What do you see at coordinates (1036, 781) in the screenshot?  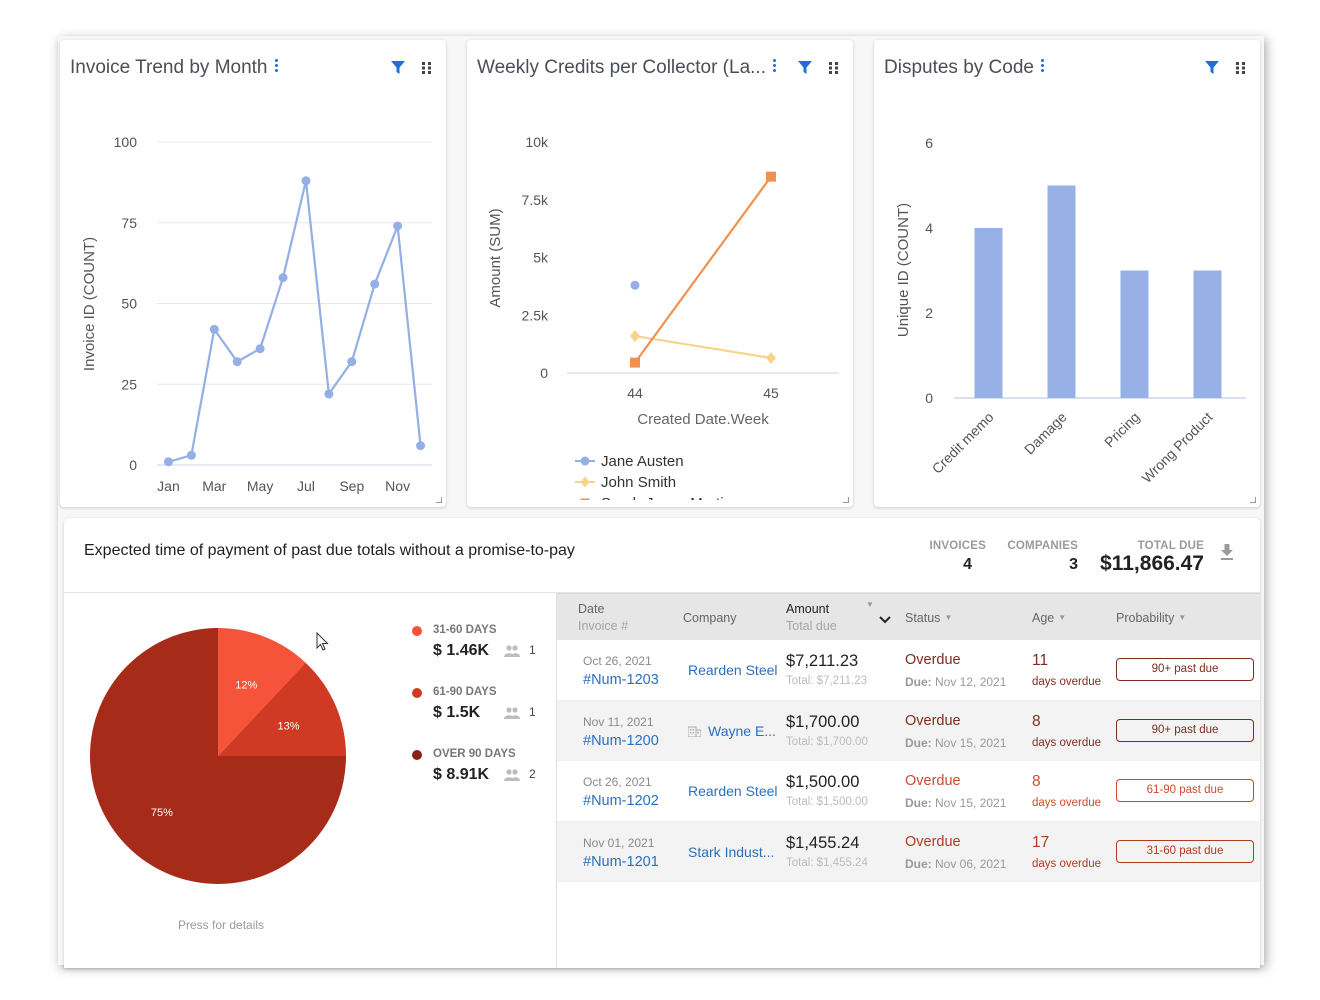 I see `age-days: 8` at bounding box center [1036, 781].